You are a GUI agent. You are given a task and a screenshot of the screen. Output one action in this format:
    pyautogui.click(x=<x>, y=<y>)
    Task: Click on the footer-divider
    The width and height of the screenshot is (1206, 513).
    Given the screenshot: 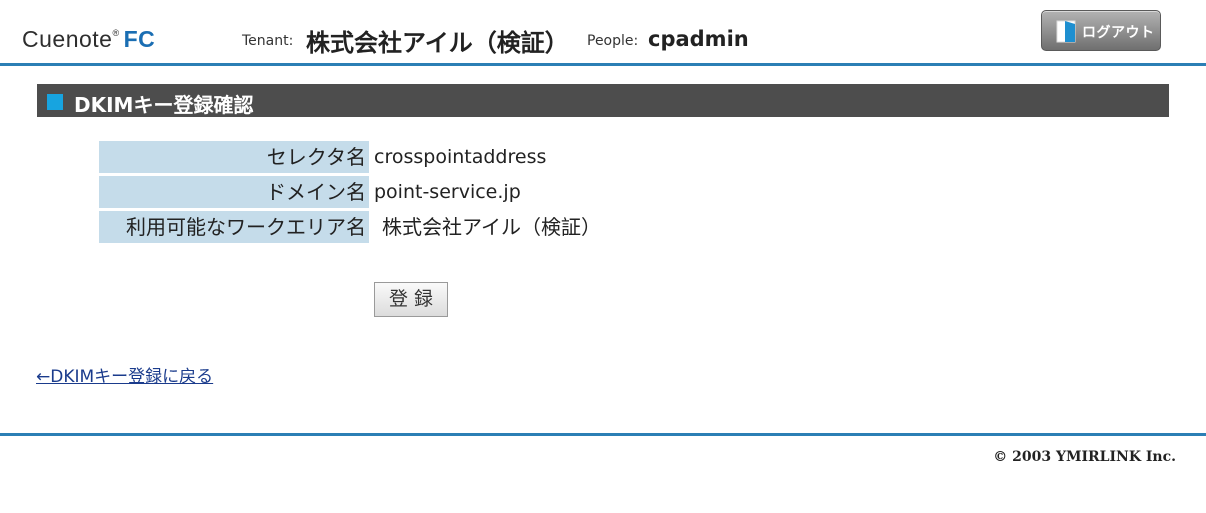 What is the action you would take?
    pyautogui.click(x=603, y=434)
    